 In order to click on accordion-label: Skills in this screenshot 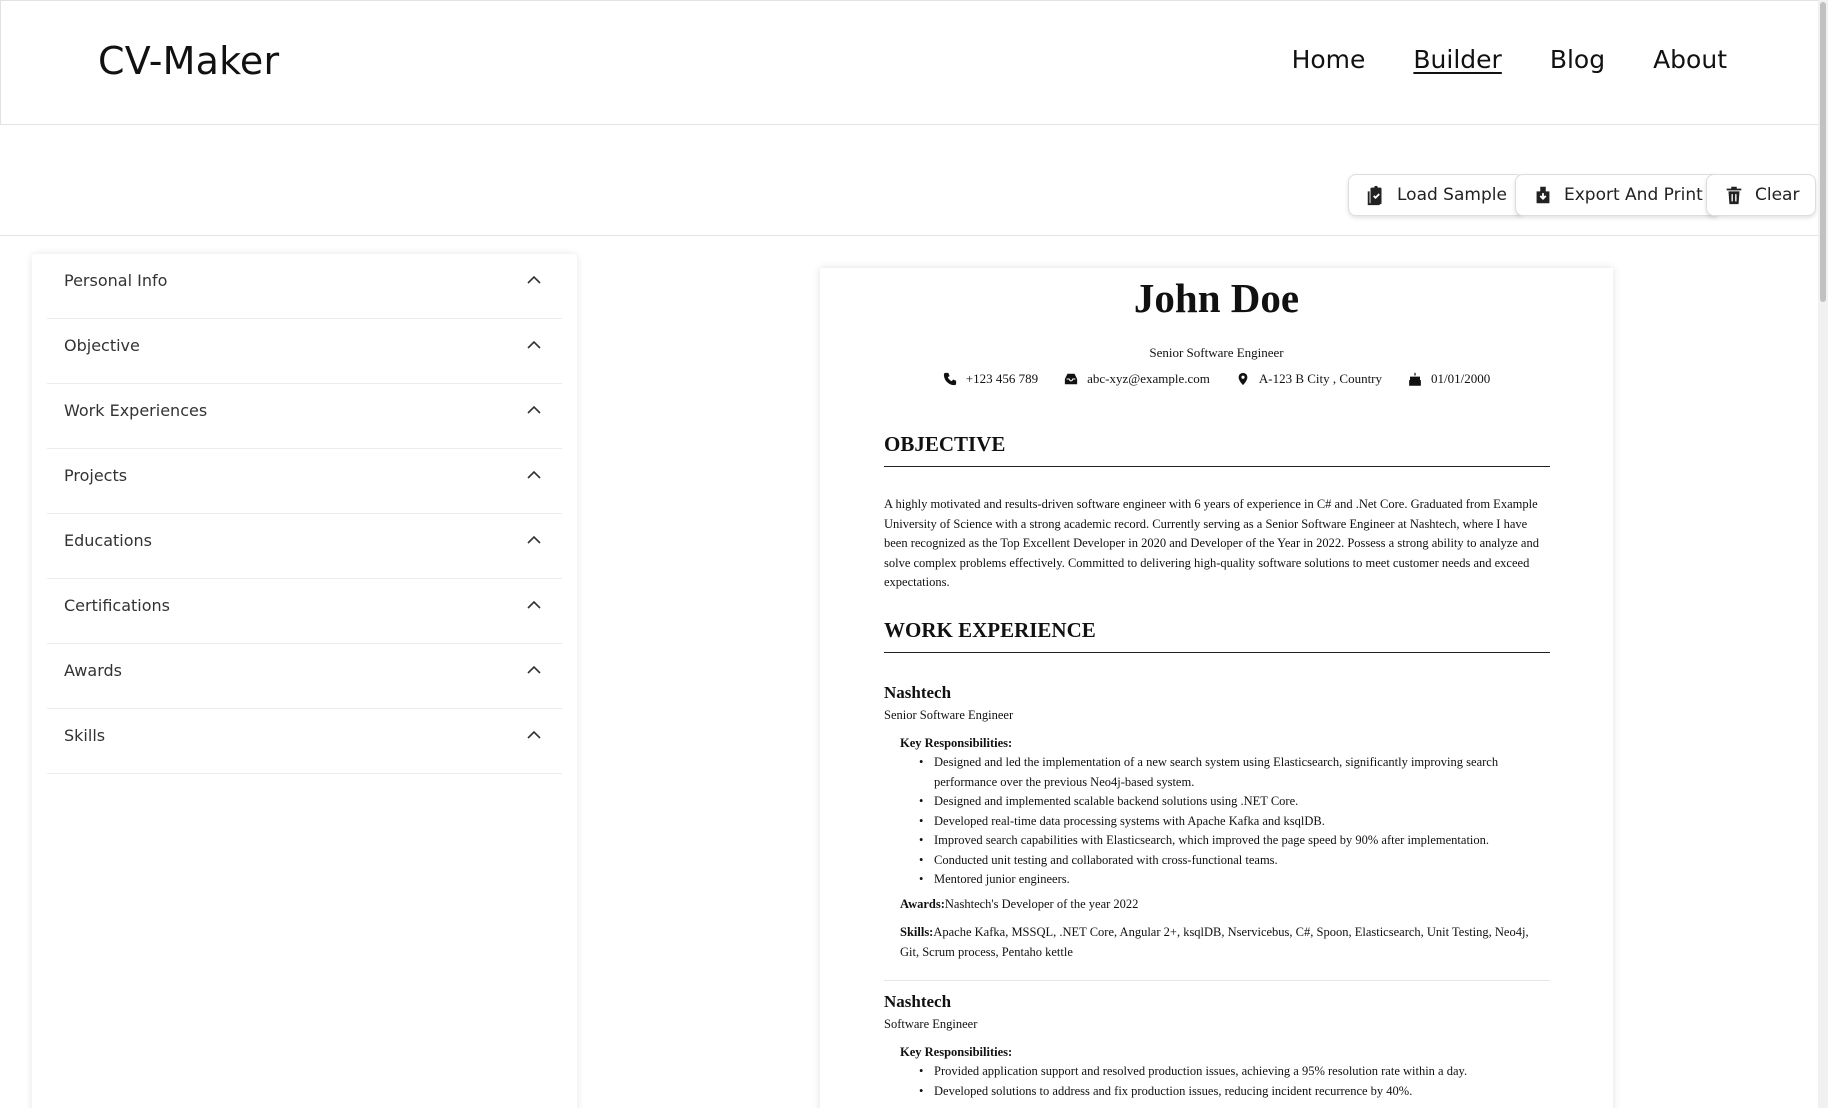, I will do `click(85, 735)`.